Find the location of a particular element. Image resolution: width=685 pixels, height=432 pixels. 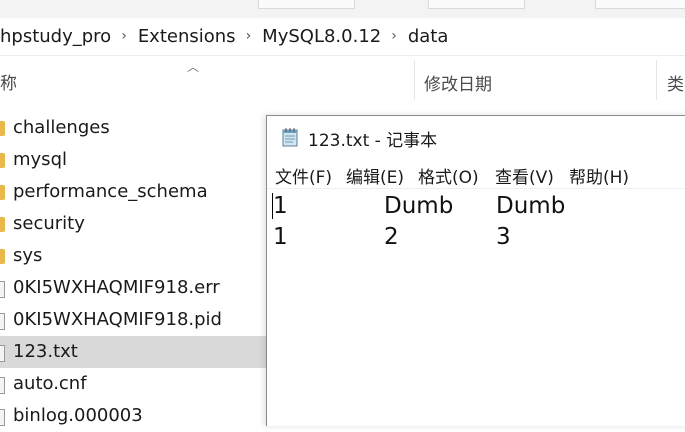

list-item-selected: 123.txt is located at coordinates (133, 352).